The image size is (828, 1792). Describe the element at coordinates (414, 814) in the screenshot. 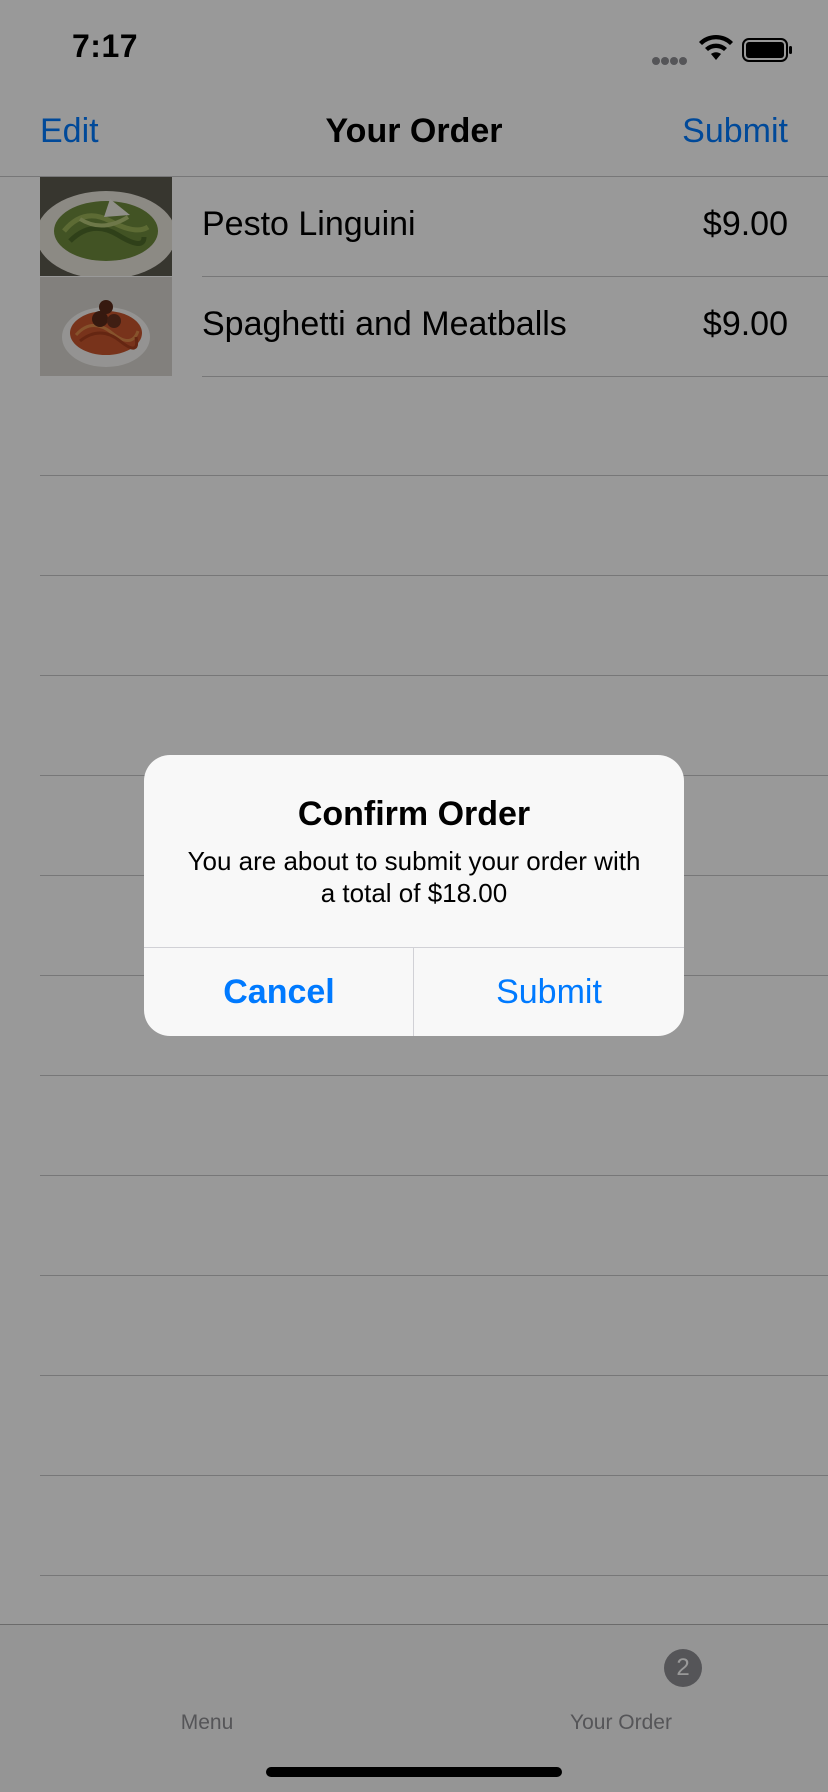

I see `alert-title: Confirm Order` at that location.